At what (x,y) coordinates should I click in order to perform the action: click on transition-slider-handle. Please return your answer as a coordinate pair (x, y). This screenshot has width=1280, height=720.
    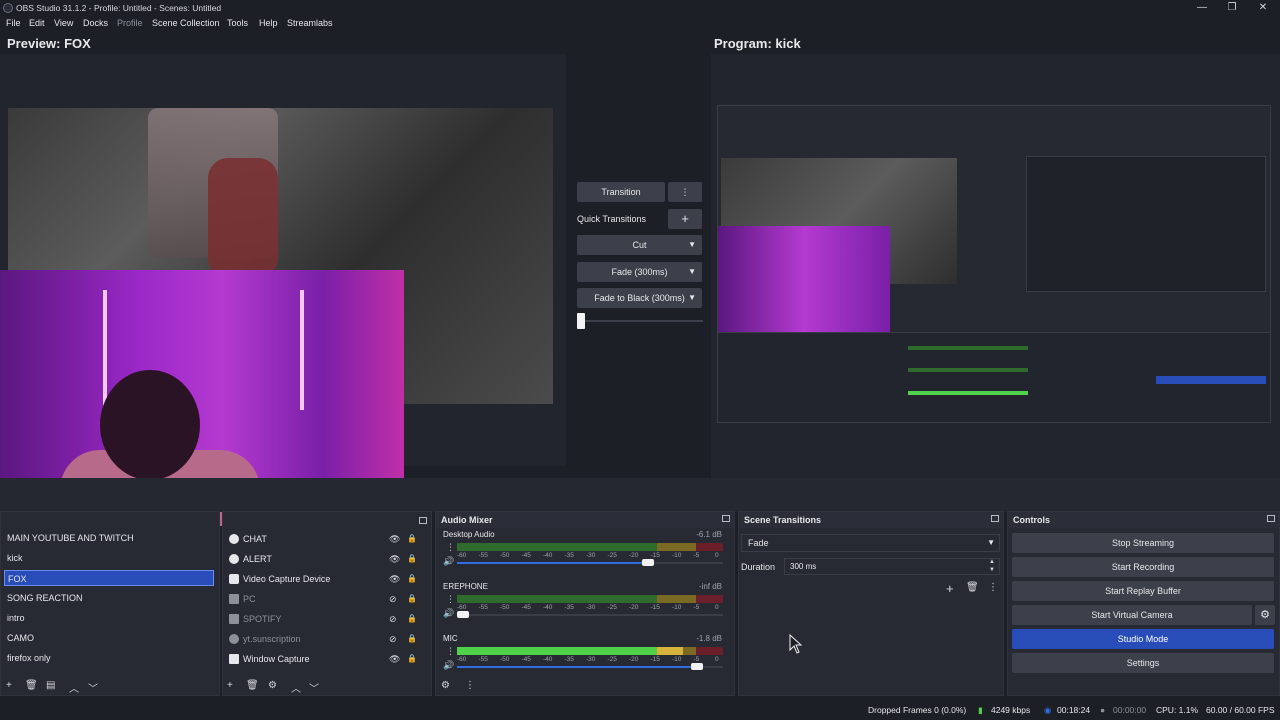
    Looking at the image, I should click on (581, 321).